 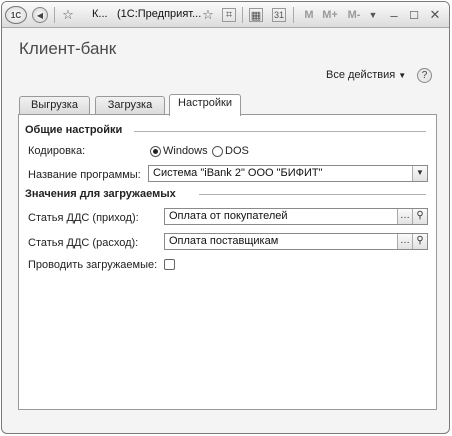 What do you see at coordinates (424, 75) in the screenshot?
I see `help-button: ?` at bounding box center [424, 75].